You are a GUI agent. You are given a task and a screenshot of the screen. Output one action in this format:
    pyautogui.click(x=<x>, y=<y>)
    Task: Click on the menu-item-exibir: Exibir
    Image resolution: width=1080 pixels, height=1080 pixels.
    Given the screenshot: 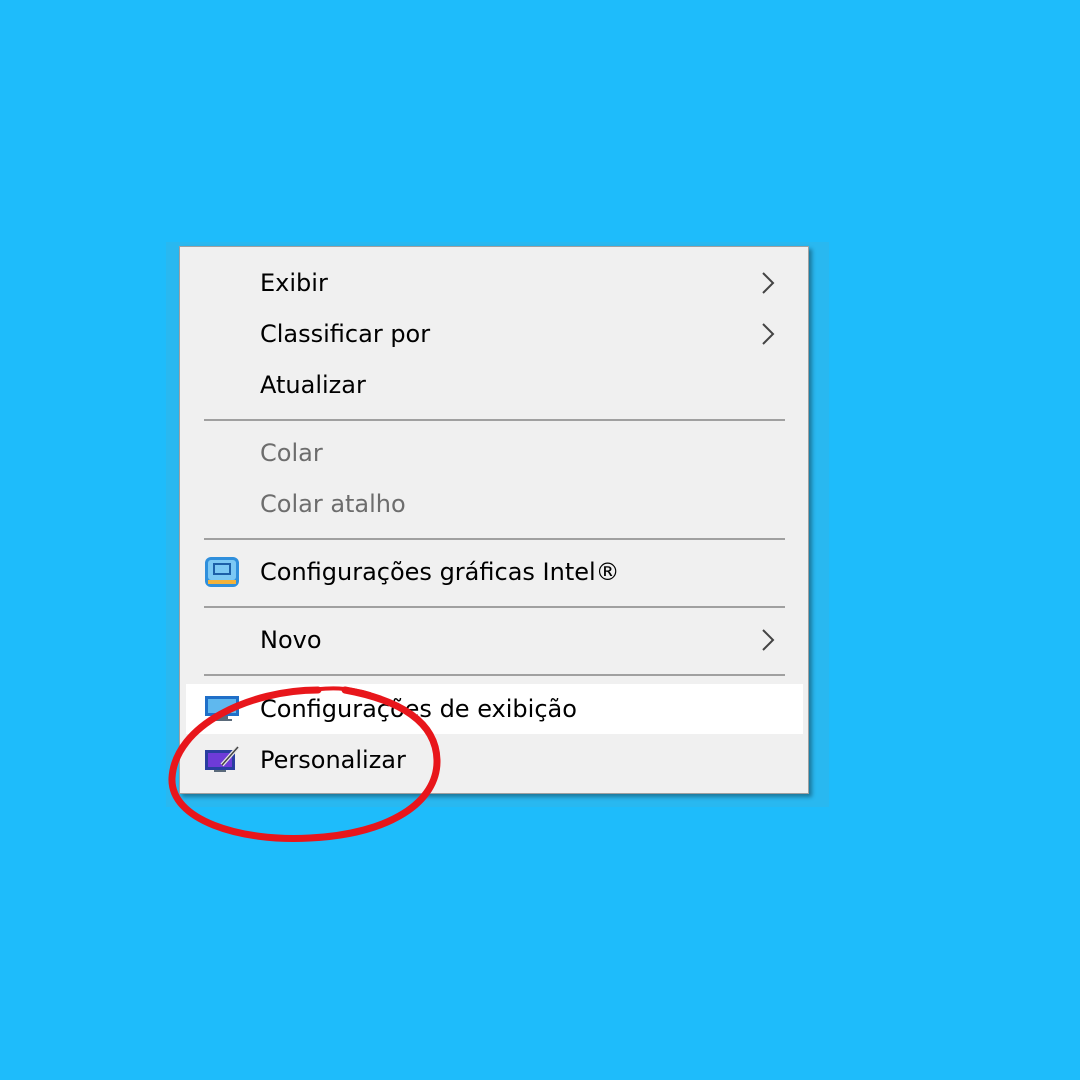 What is the action you would take?
    pyautogui.click(x=494, y=283)
    